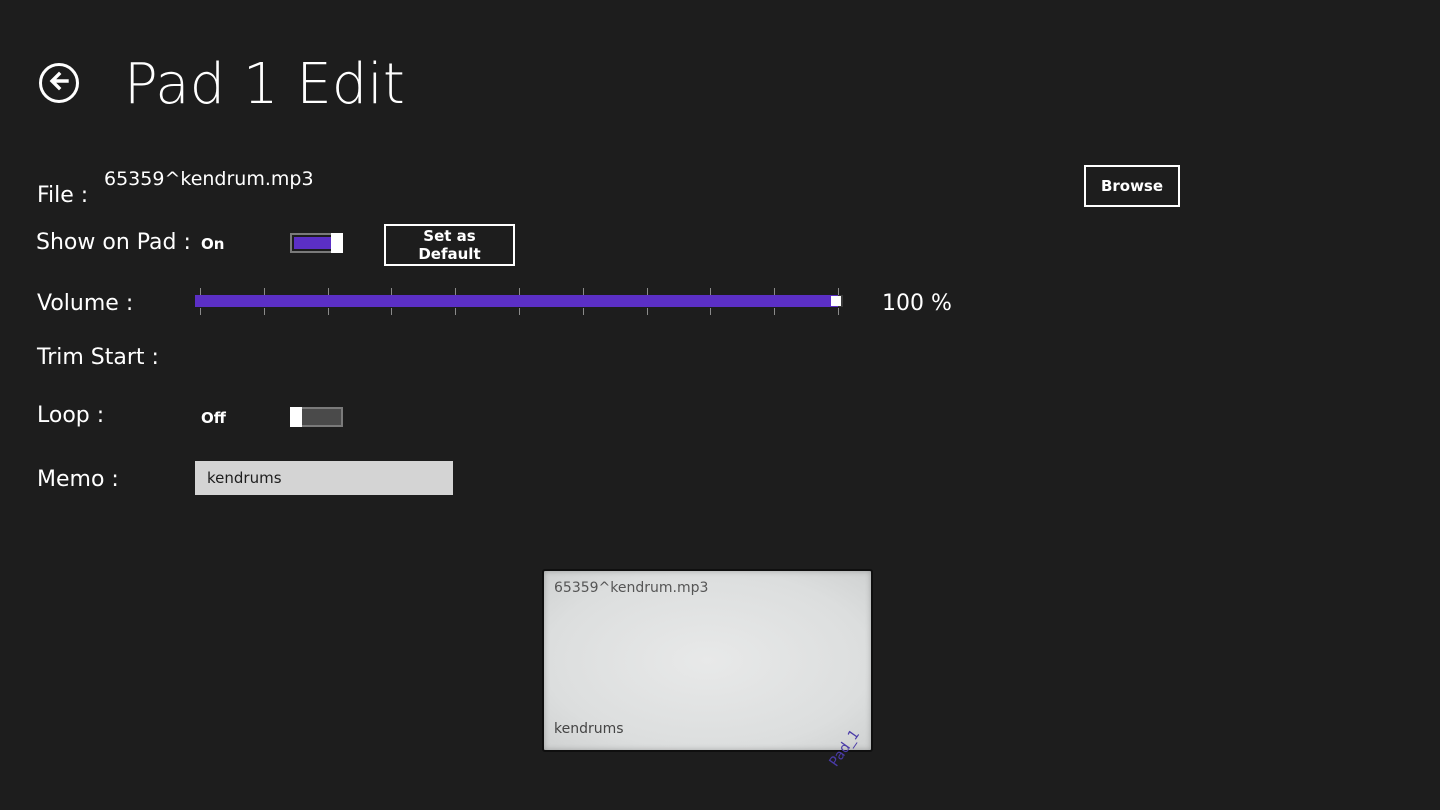 The width and height of the screenshot is (1440, 810). I want to click on loop-state: Off, so click(213, 418).